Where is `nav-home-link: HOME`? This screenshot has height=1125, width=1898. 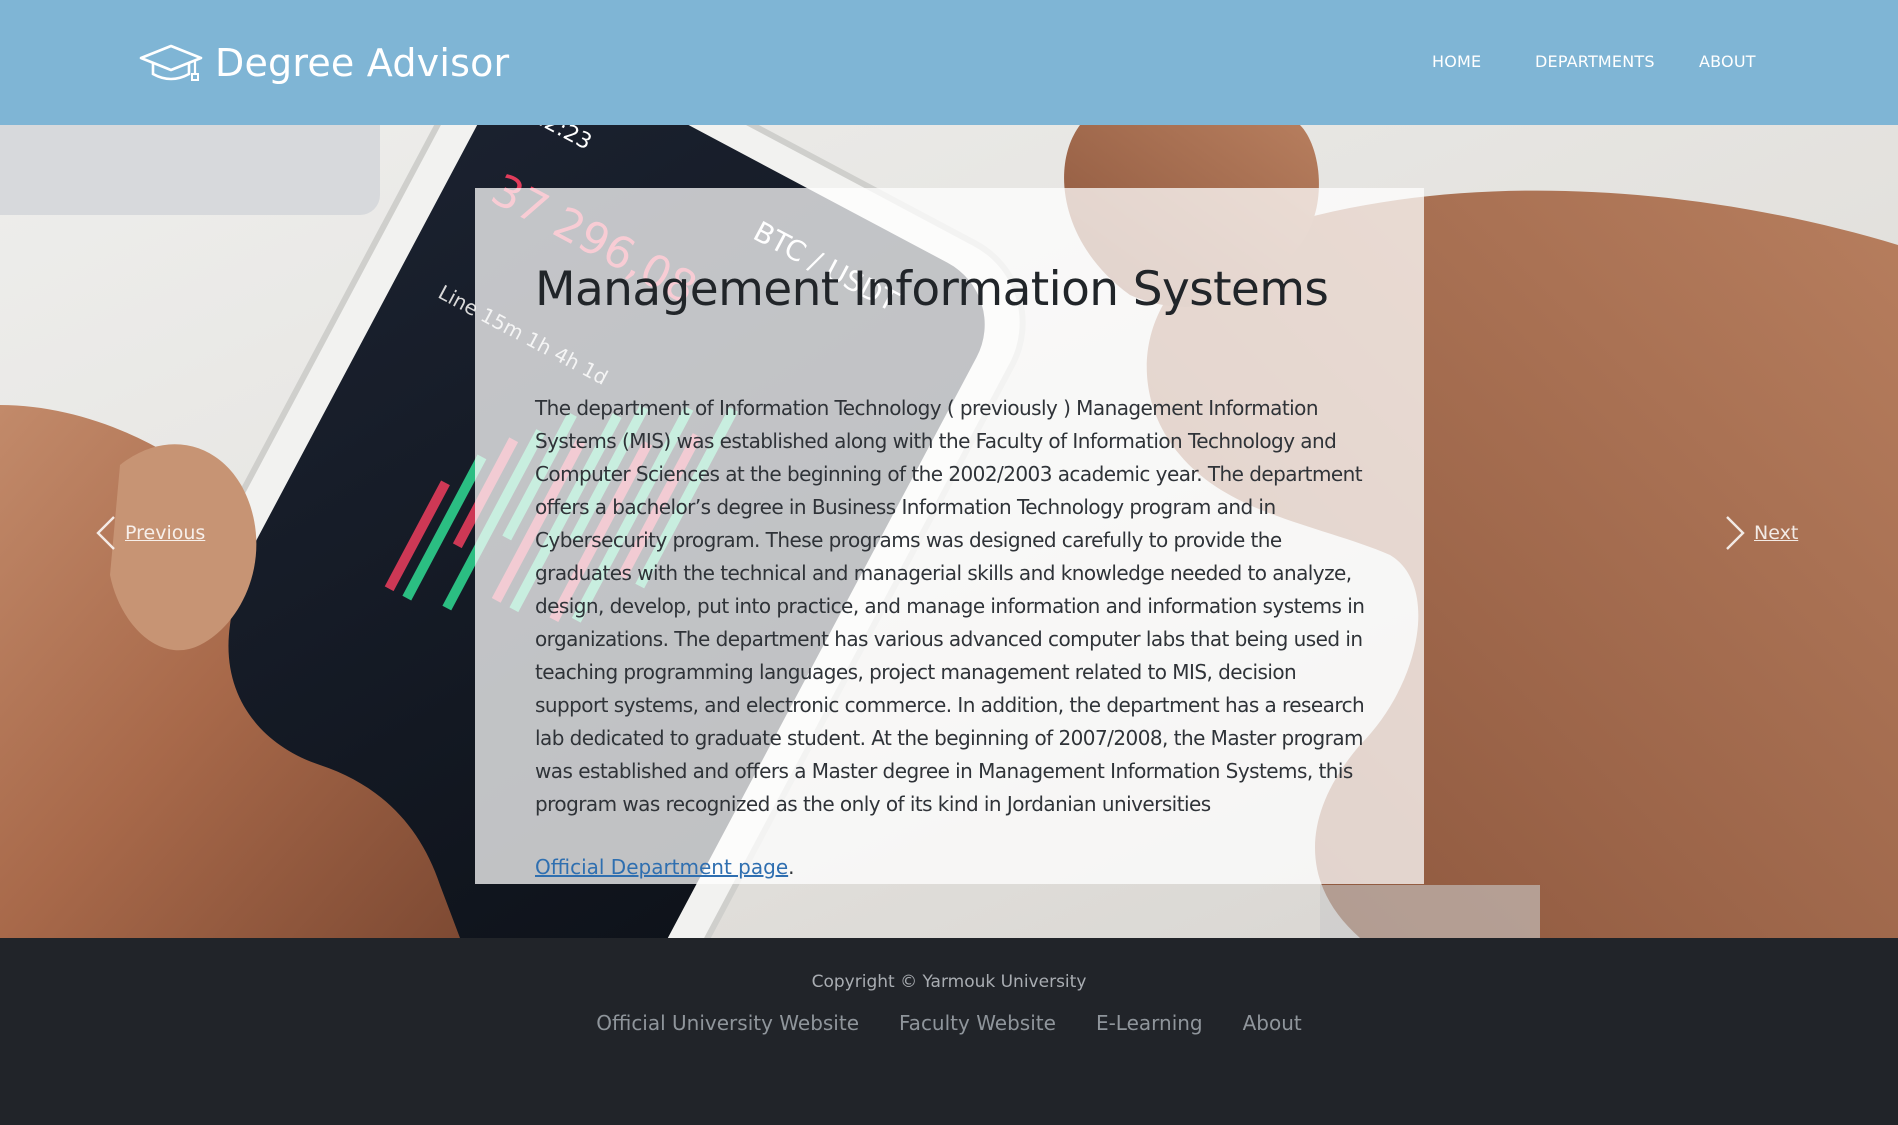
nav-home-link: HOME is located at coordinates (1456, 61).